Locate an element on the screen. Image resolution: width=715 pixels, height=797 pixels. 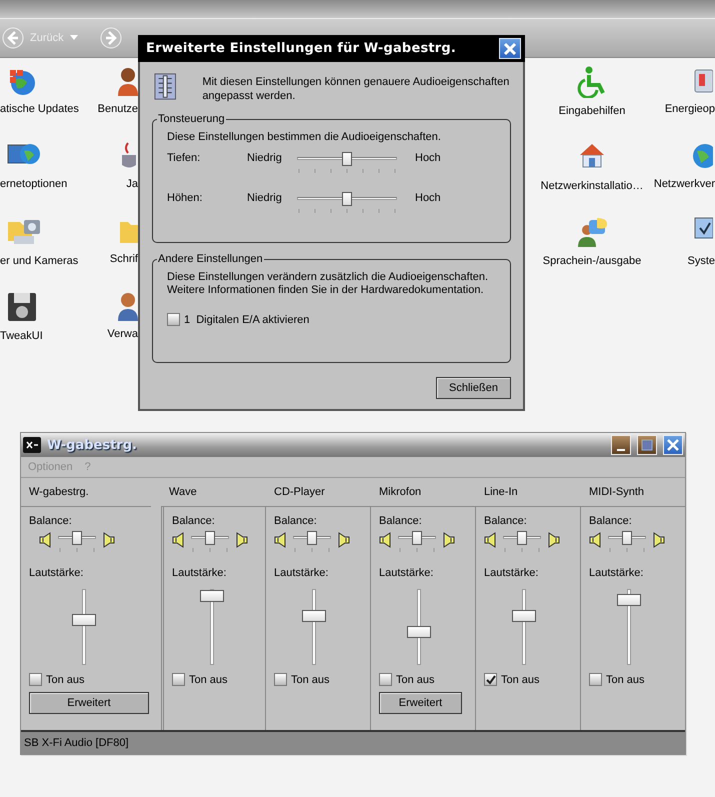
people-icon is located at coordinates (592, 232).